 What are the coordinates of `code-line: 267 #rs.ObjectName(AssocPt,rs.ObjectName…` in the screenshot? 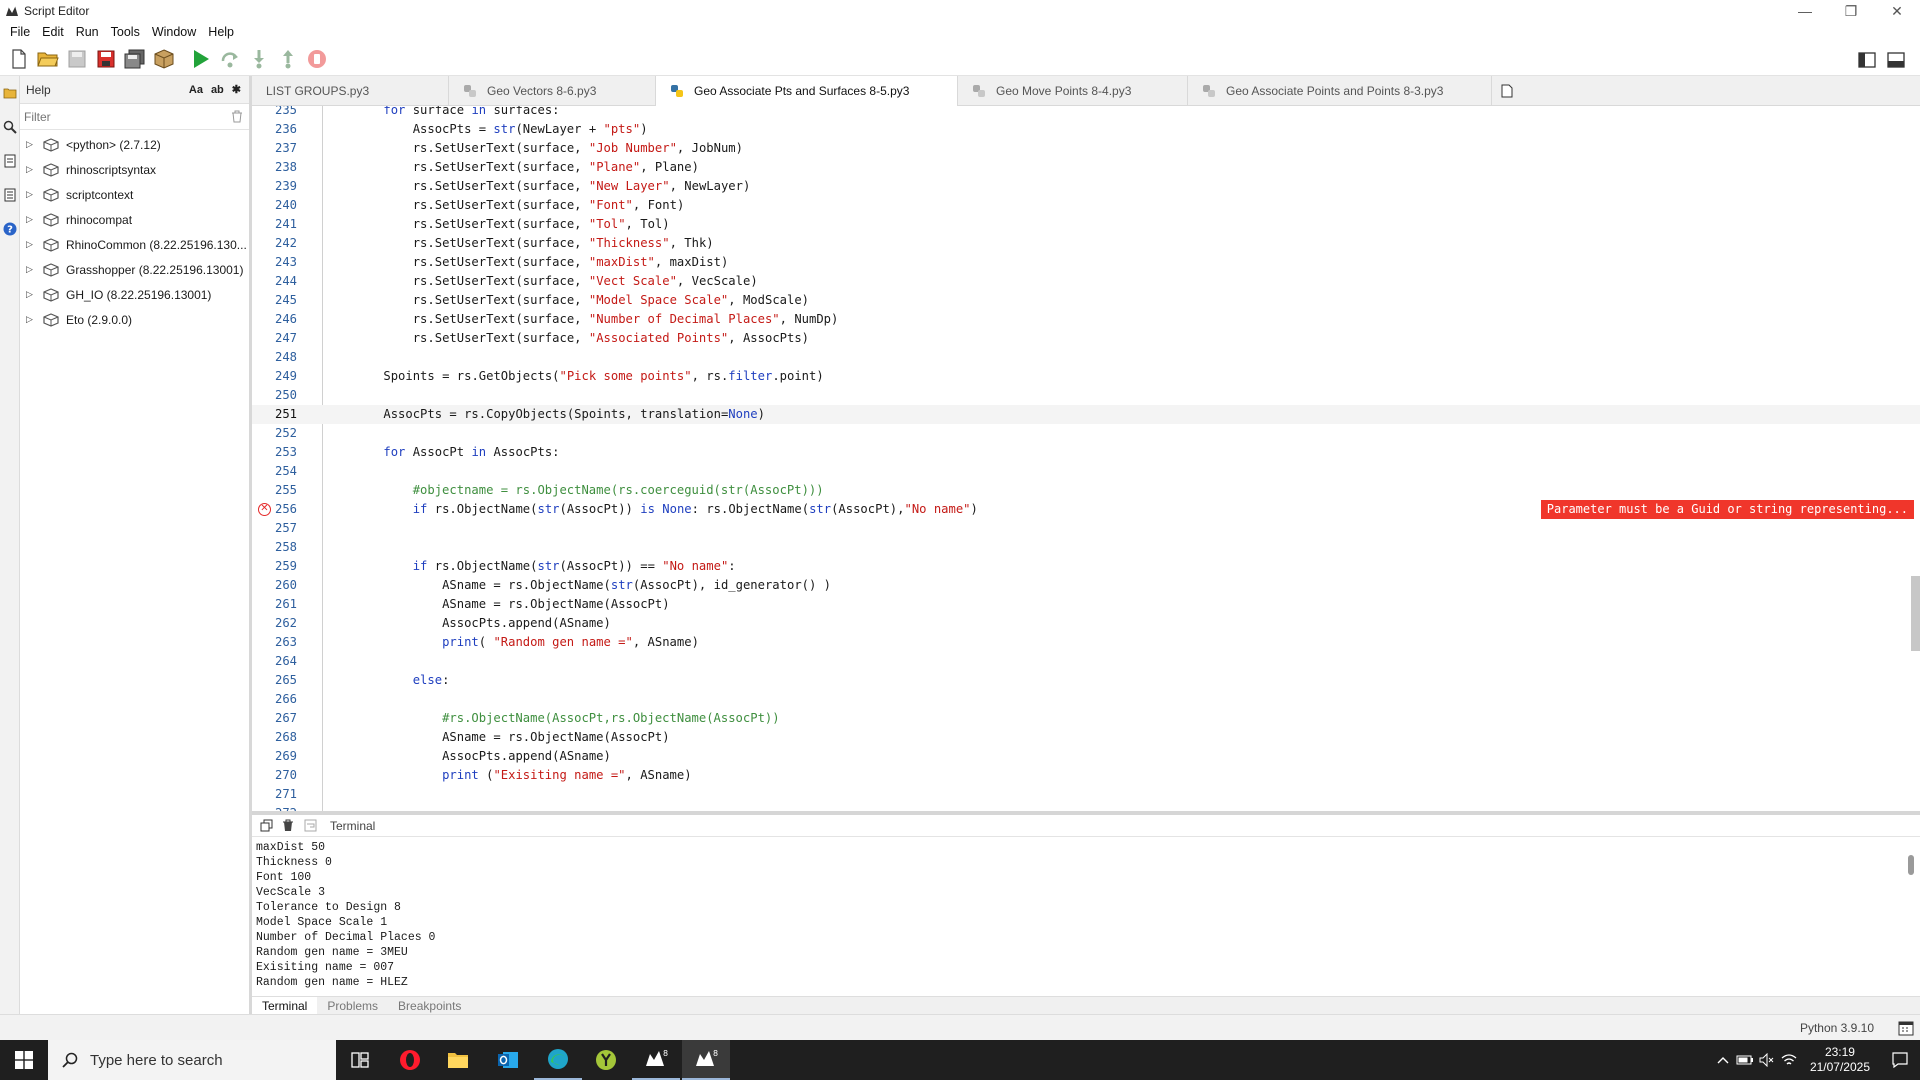 It's located at (1086, 718).